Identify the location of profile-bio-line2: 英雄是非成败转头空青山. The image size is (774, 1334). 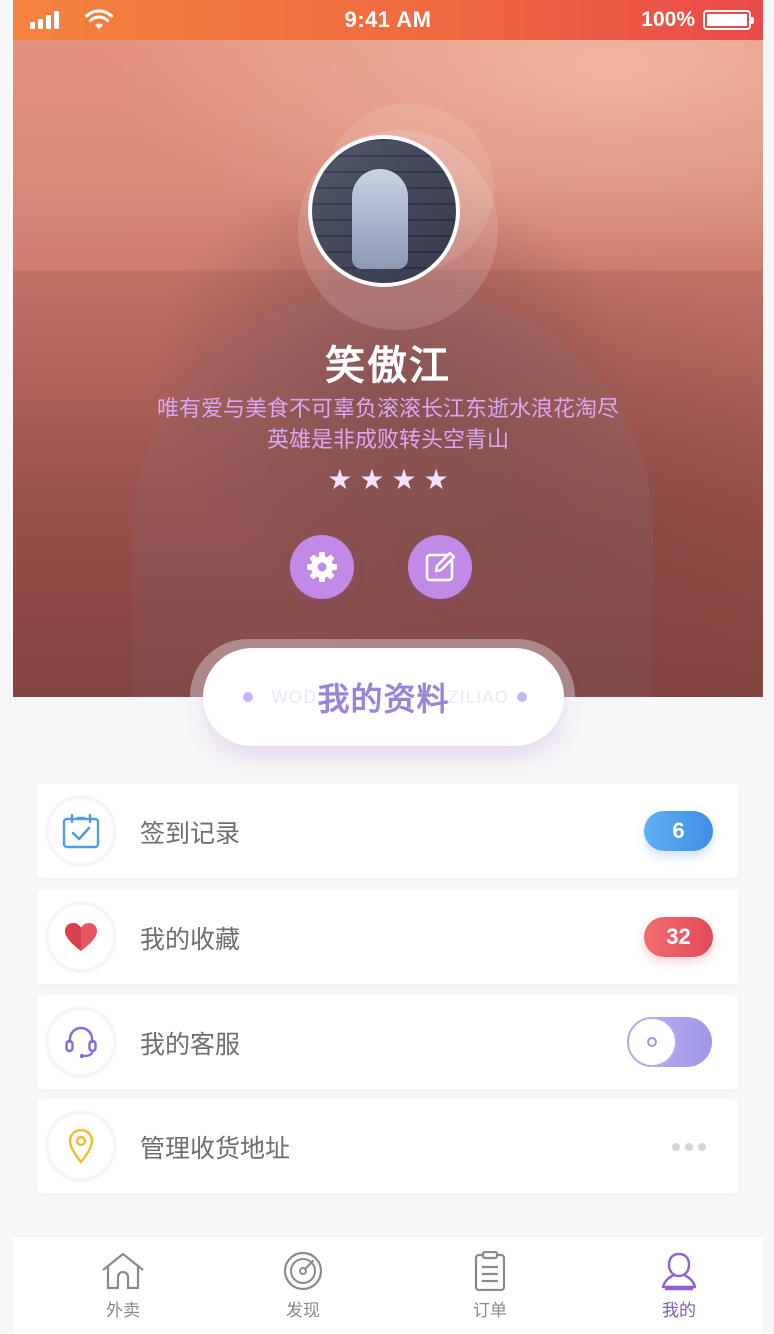
(387, 440).